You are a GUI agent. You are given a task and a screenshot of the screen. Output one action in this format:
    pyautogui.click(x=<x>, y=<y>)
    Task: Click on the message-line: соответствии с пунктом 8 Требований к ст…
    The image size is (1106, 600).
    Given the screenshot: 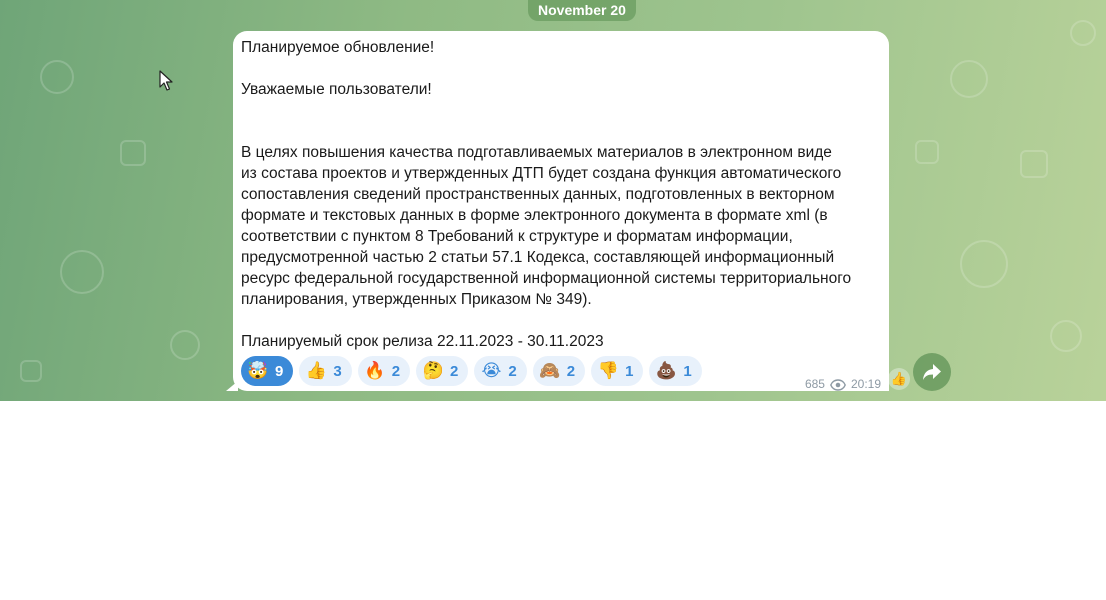 What is the action you would take?
    pyautogui.click(x=517, y=236)
    